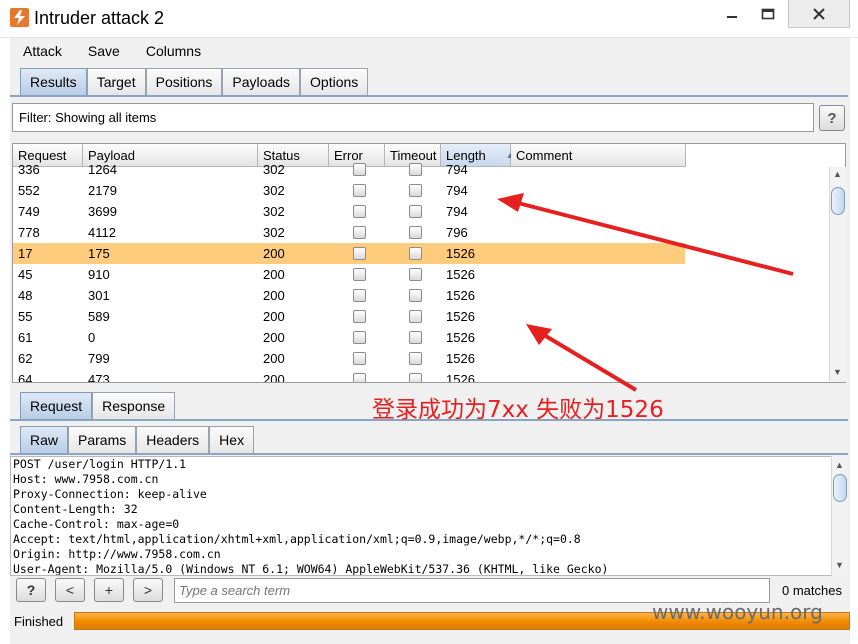  What do you see at coordinates (349, 376) in the screenshot?
I see `table-row: 64 473 200 1526` at bounding box center [349, 376].